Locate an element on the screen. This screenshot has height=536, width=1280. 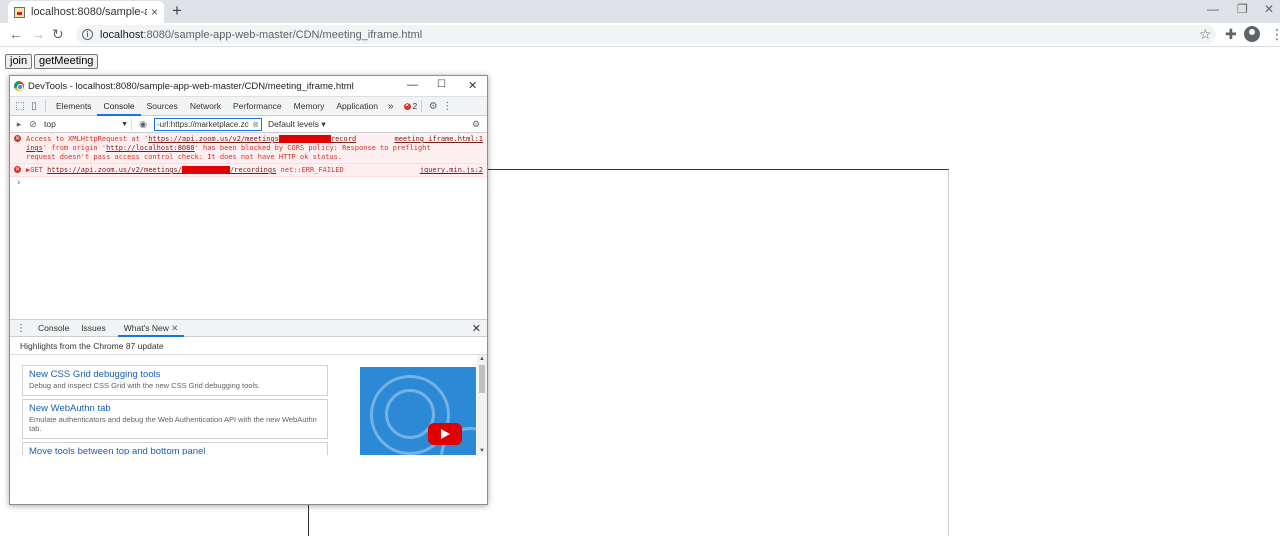
tab-performance: Performance is located at coordinates (257, 106).